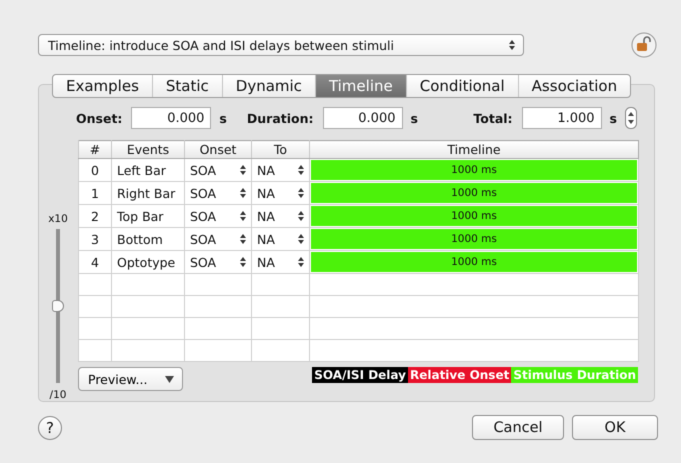 The width and height of the screenshot is (681, 463). What do you see at coordinates (360, 86) in the screenshot?
I see `tab: Timeline` at bounding box center [360, 86].